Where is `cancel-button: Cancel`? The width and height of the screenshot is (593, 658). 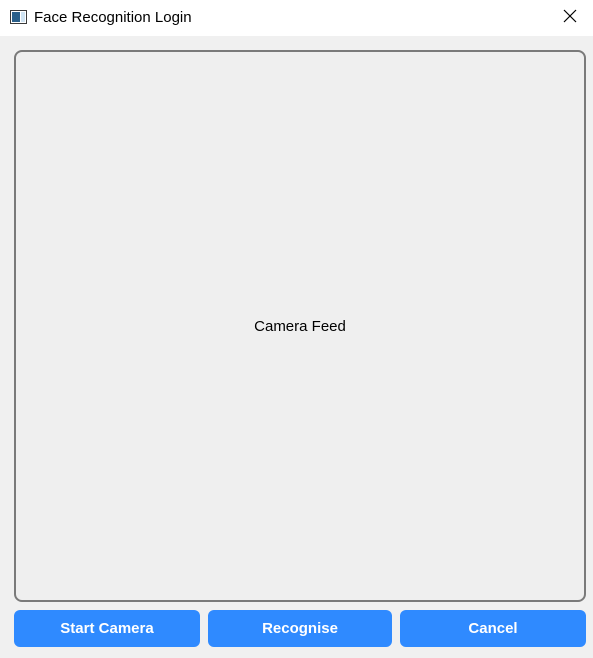
cancel-button: Cancel is located at coordinates (493, 628).